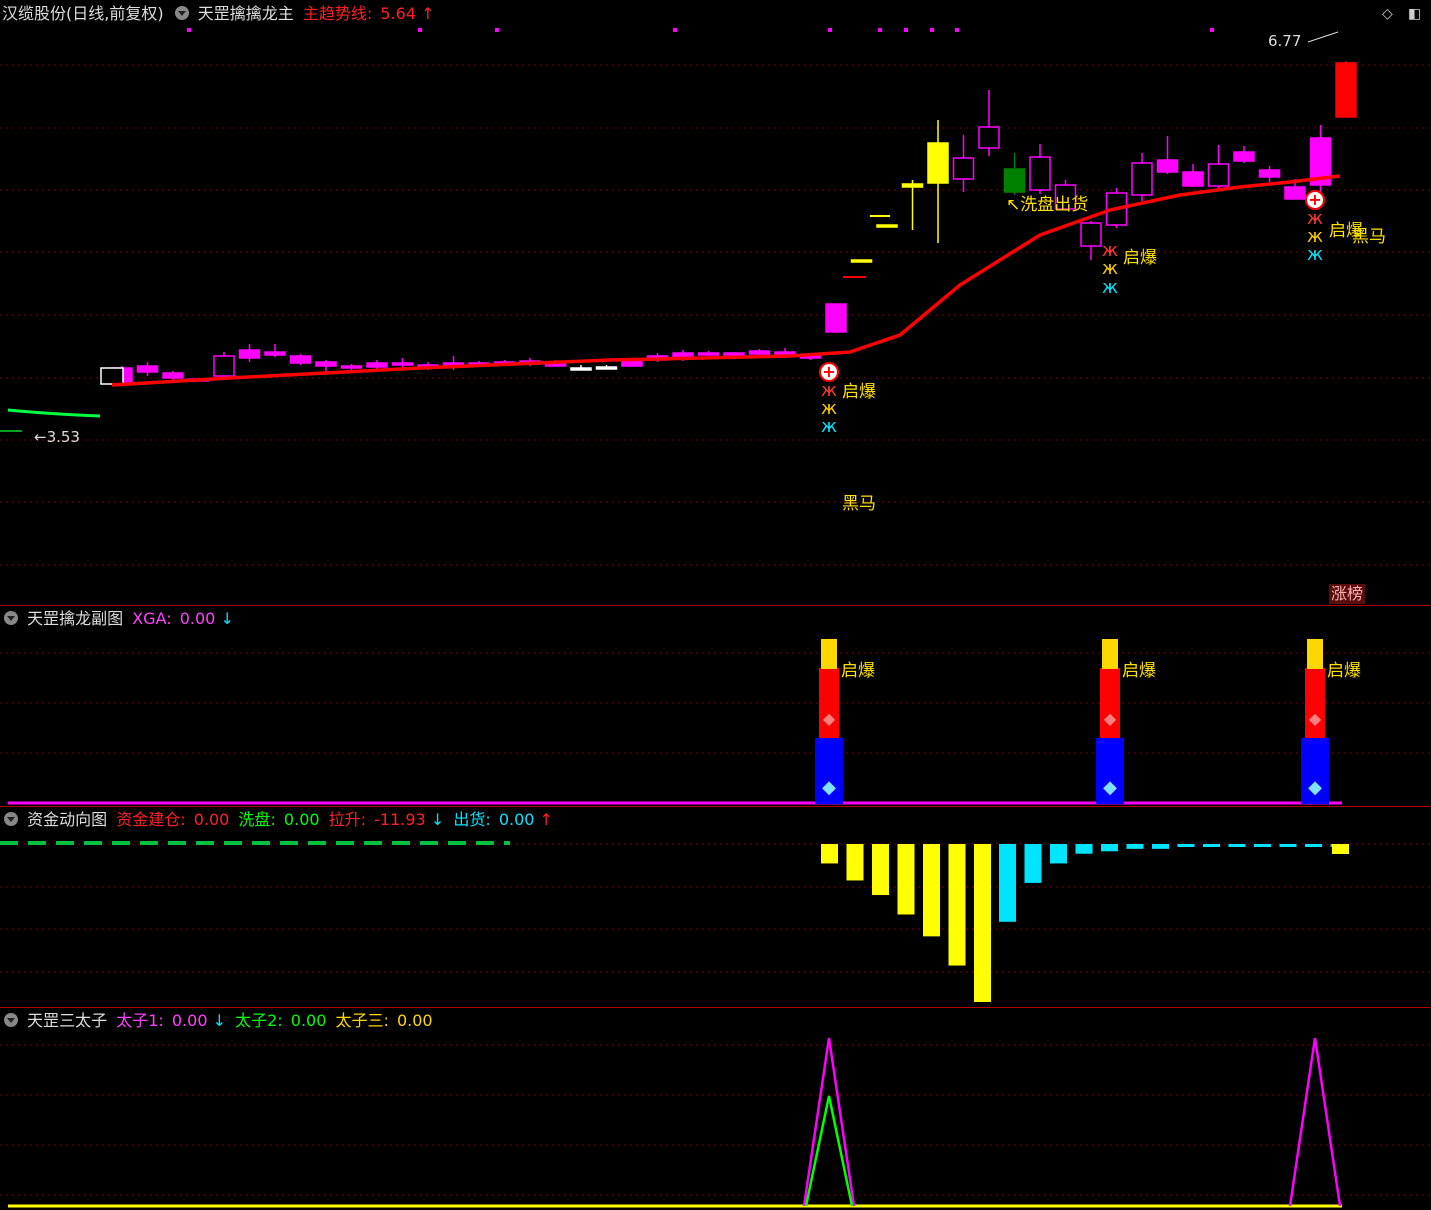 This screenshot has width=1431, height=1210. What do you see at coordinates (428, 13) in the screenshot?
I see `trend-arrow: ↑` at bounding box center [428, 13].